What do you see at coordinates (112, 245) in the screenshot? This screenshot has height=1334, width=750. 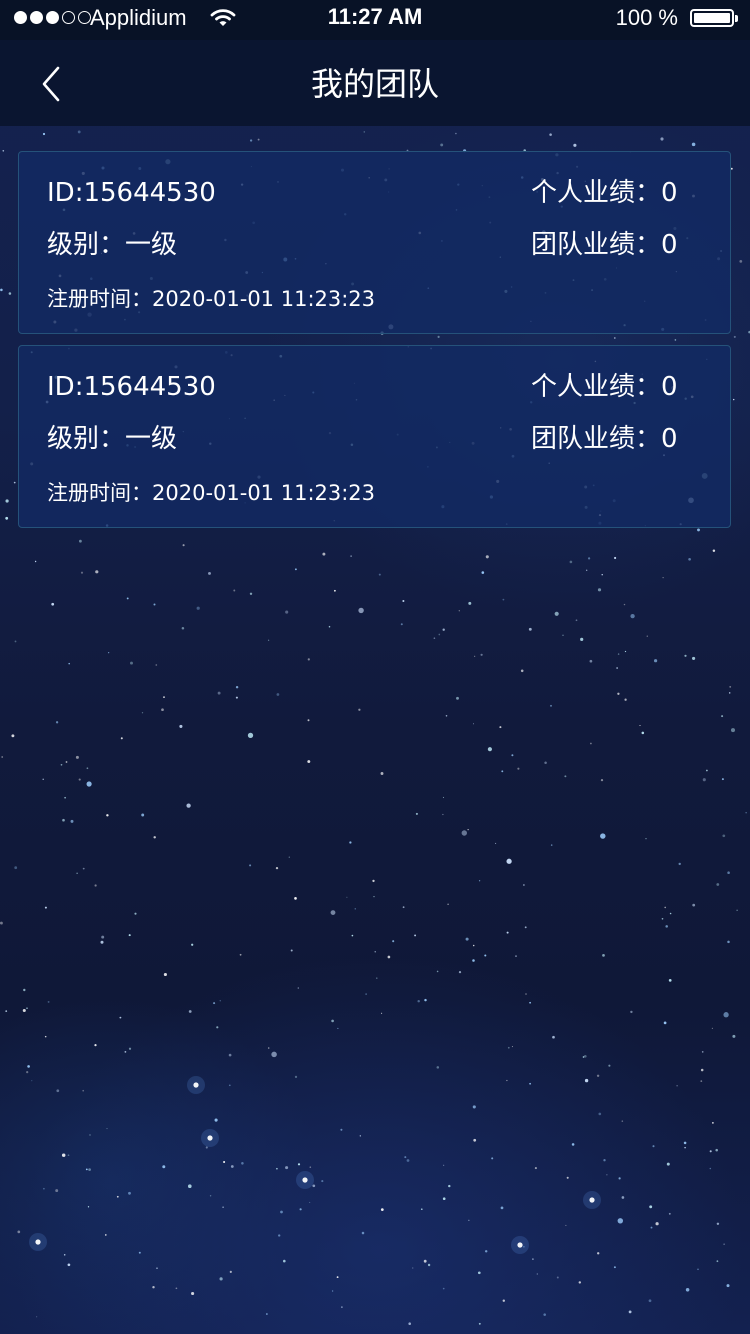 I see `member-level: 级别：一级` at bounding box center [112, 245].